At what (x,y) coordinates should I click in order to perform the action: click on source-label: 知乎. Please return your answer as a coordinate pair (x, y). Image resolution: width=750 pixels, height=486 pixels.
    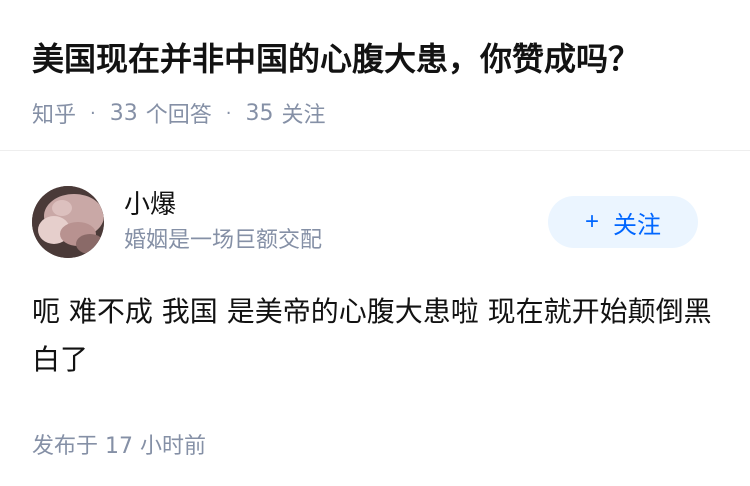
    Looking at the image, I should click on (54, 113).